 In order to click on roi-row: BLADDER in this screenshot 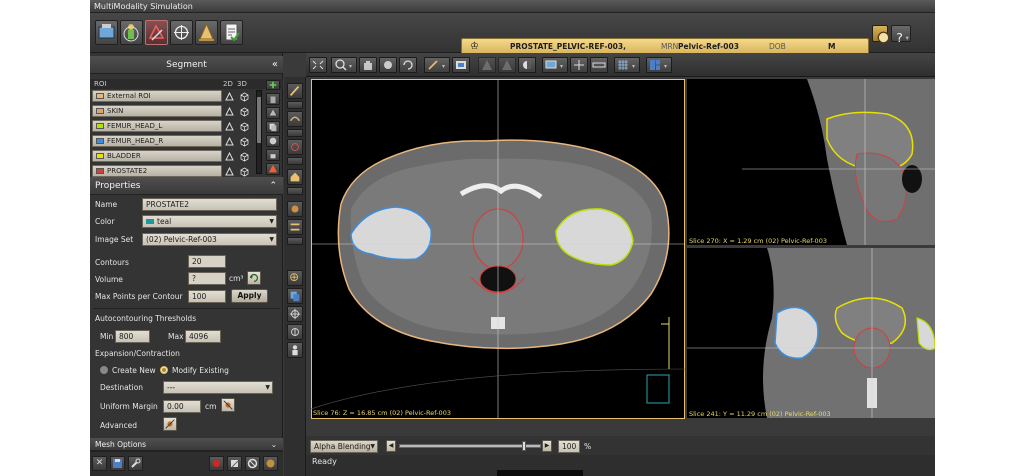, I will do `click(157, 156)`.